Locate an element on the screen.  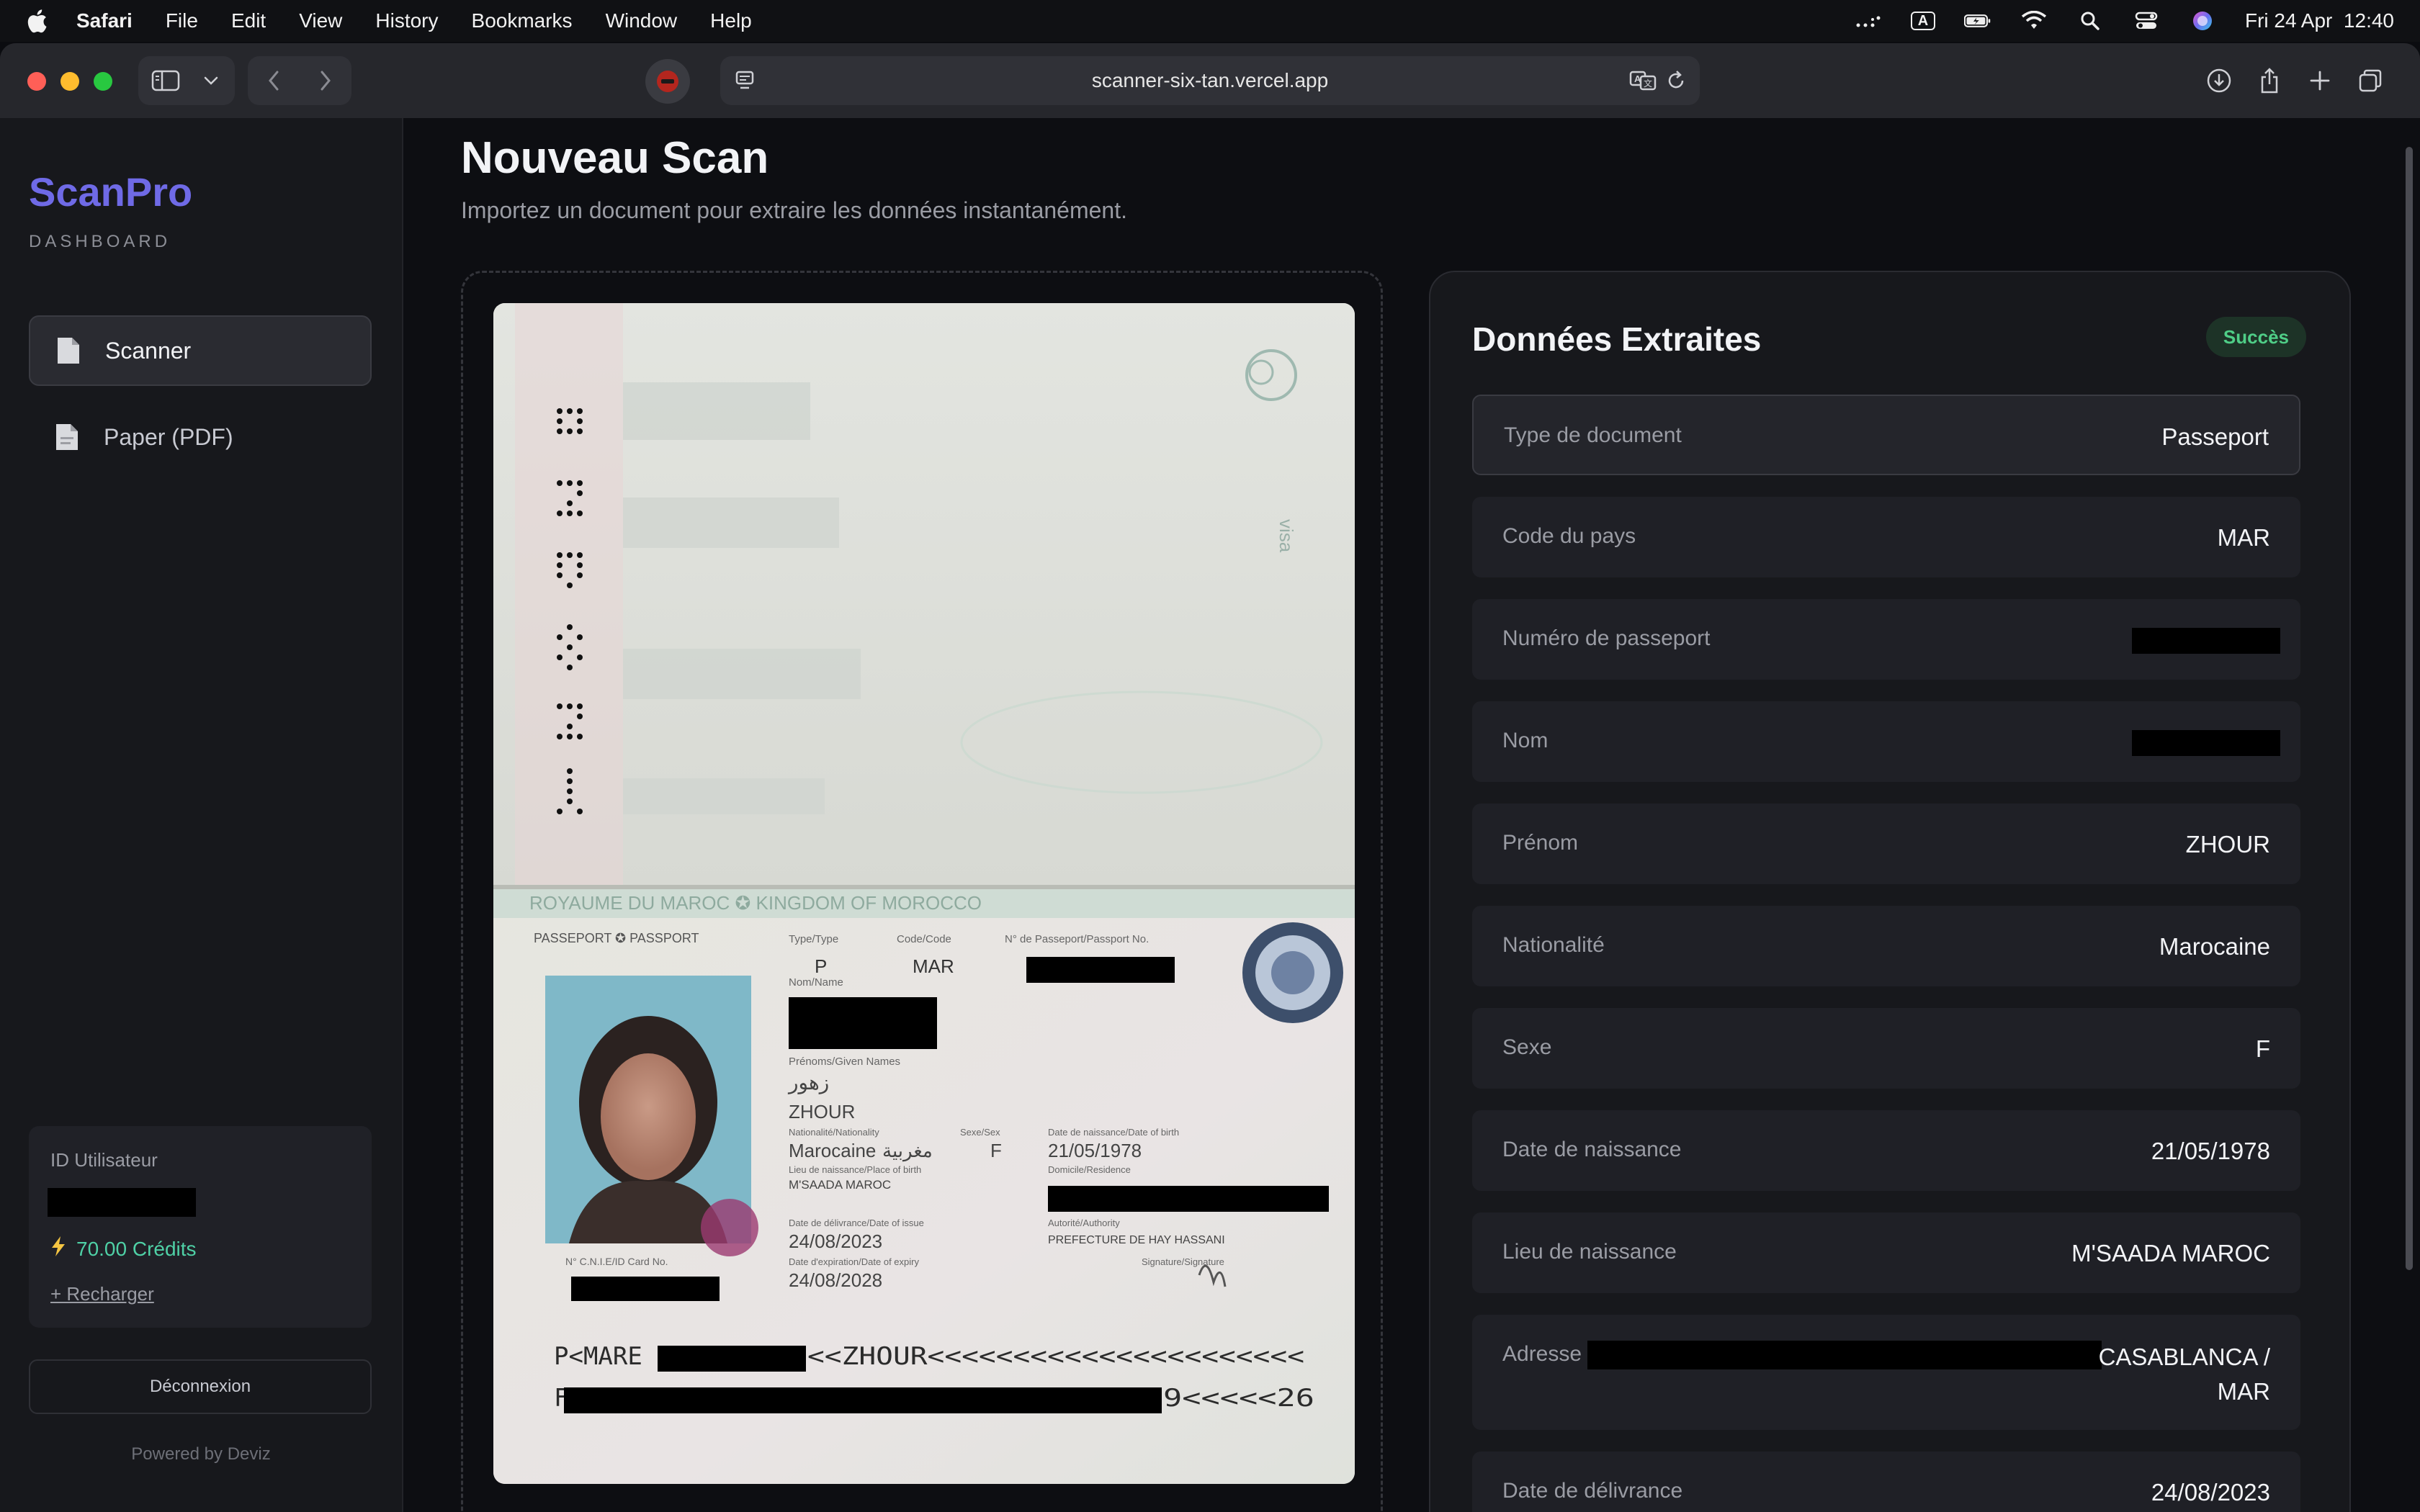
issue-value: 24/08/2023 is located at coordinates (835, 1241).